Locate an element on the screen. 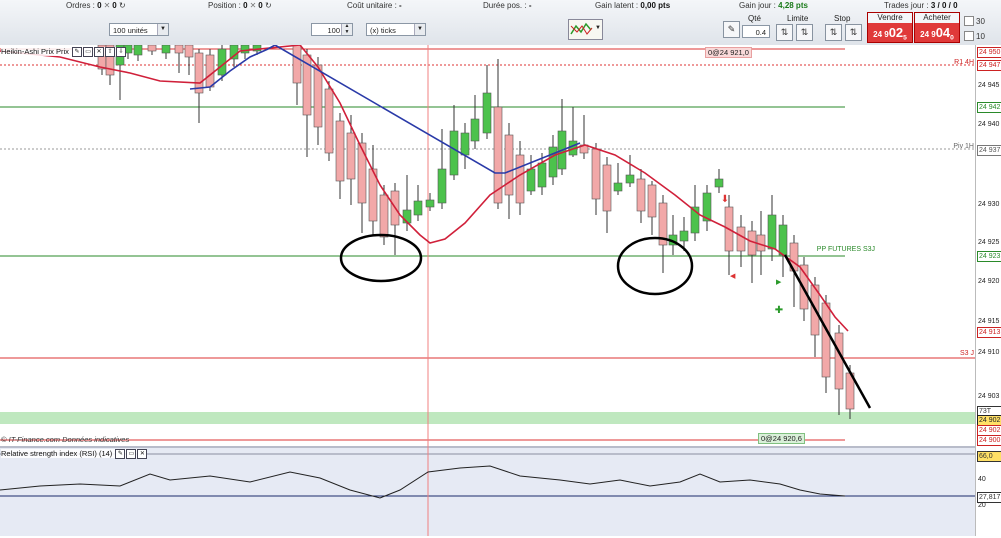 Image resolution: width=1001 pixels, height=538 pixels. chart-title-bar: Heikin-Ashi Prix Prix ✎ ▭ ✕ ⇧ ⇩ is located at coordinates (64, 52).